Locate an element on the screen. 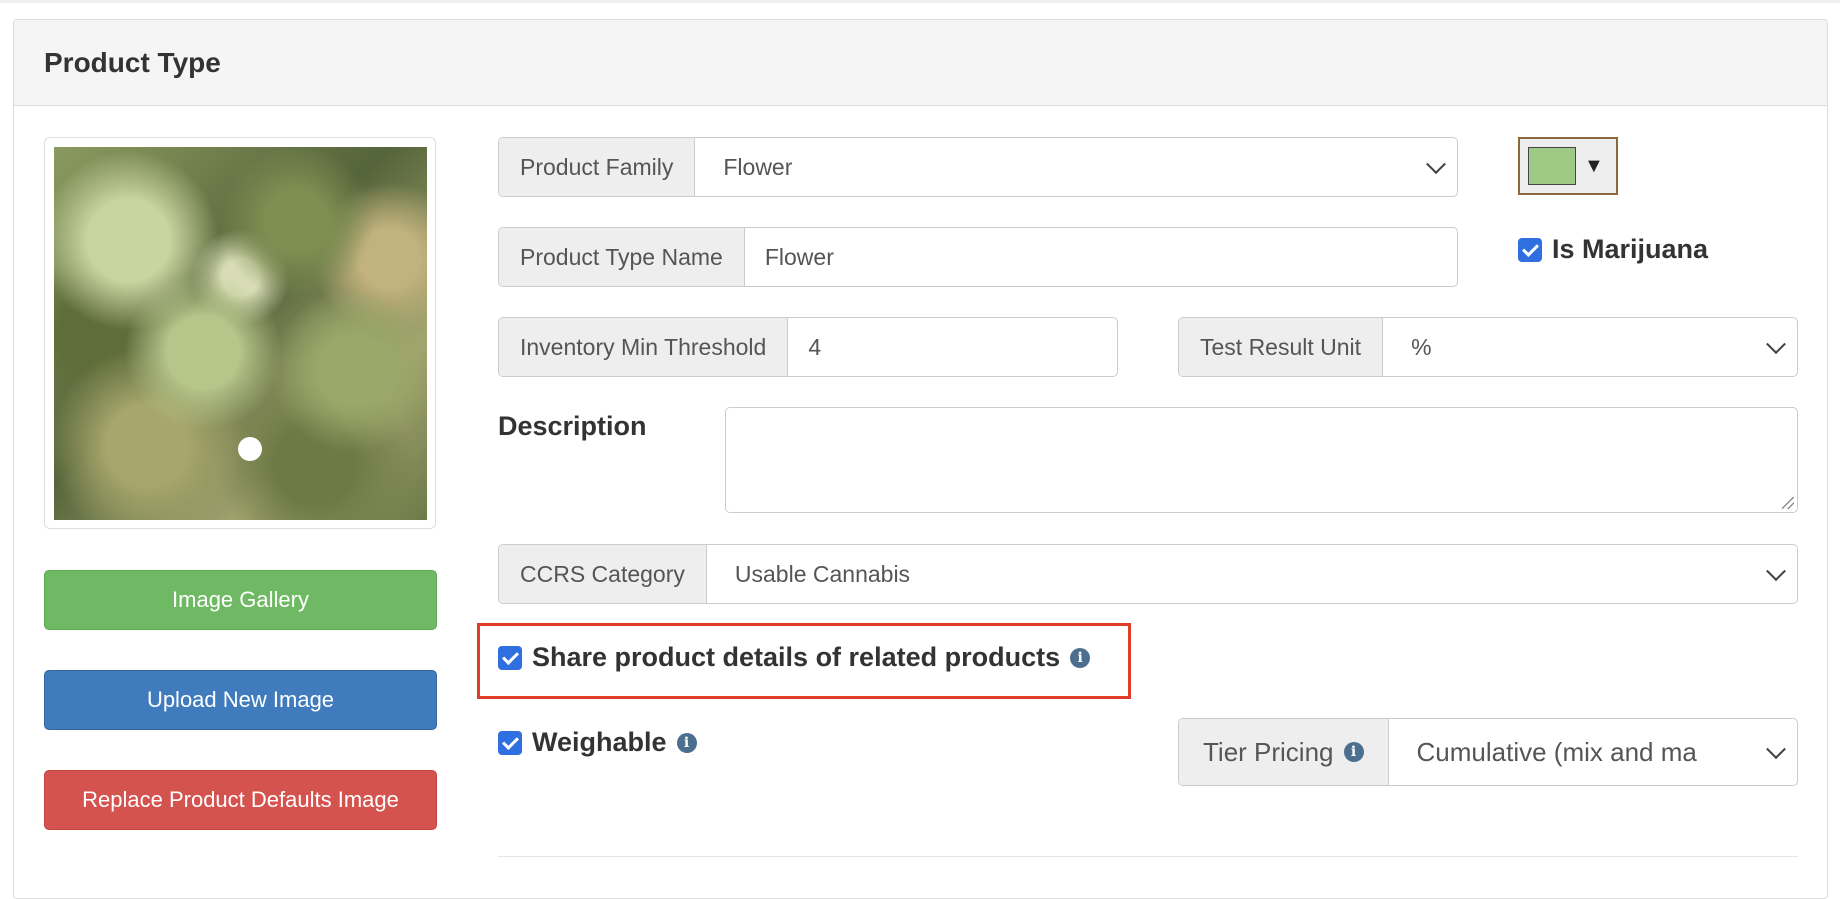  image-gallery-button: Image Gallery is located at coordinates (240, 600).